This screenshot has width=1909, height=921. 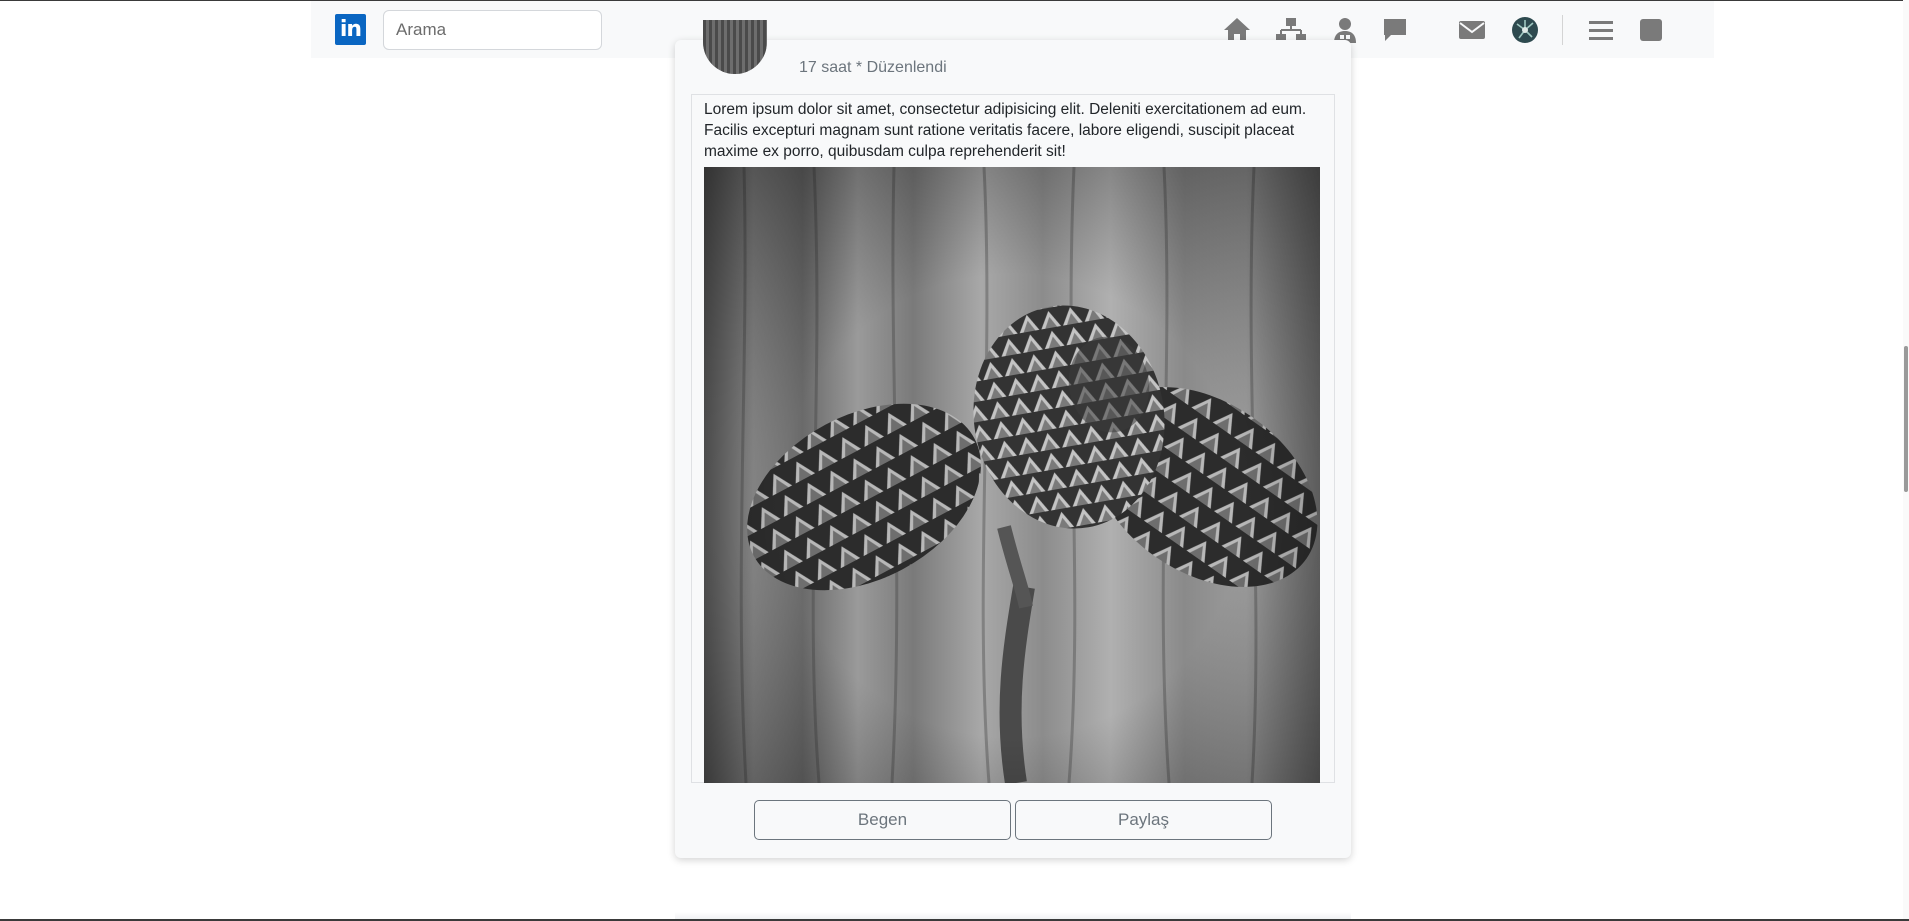 What do you see at coordinates (1601, 30) in the screenshot?
I see `menu-icon` at bounding box center [1601, 30].